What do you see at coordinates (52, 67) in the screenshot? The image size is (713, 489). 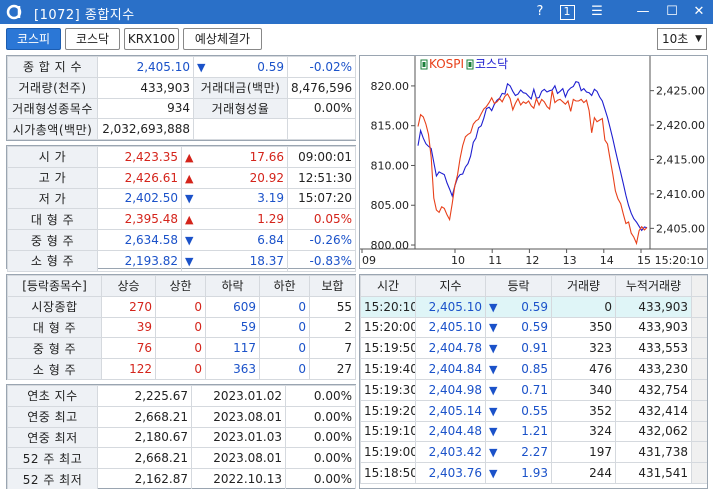 I see `summary-label: 종 합 지 수` at bounding box center [52, 67].